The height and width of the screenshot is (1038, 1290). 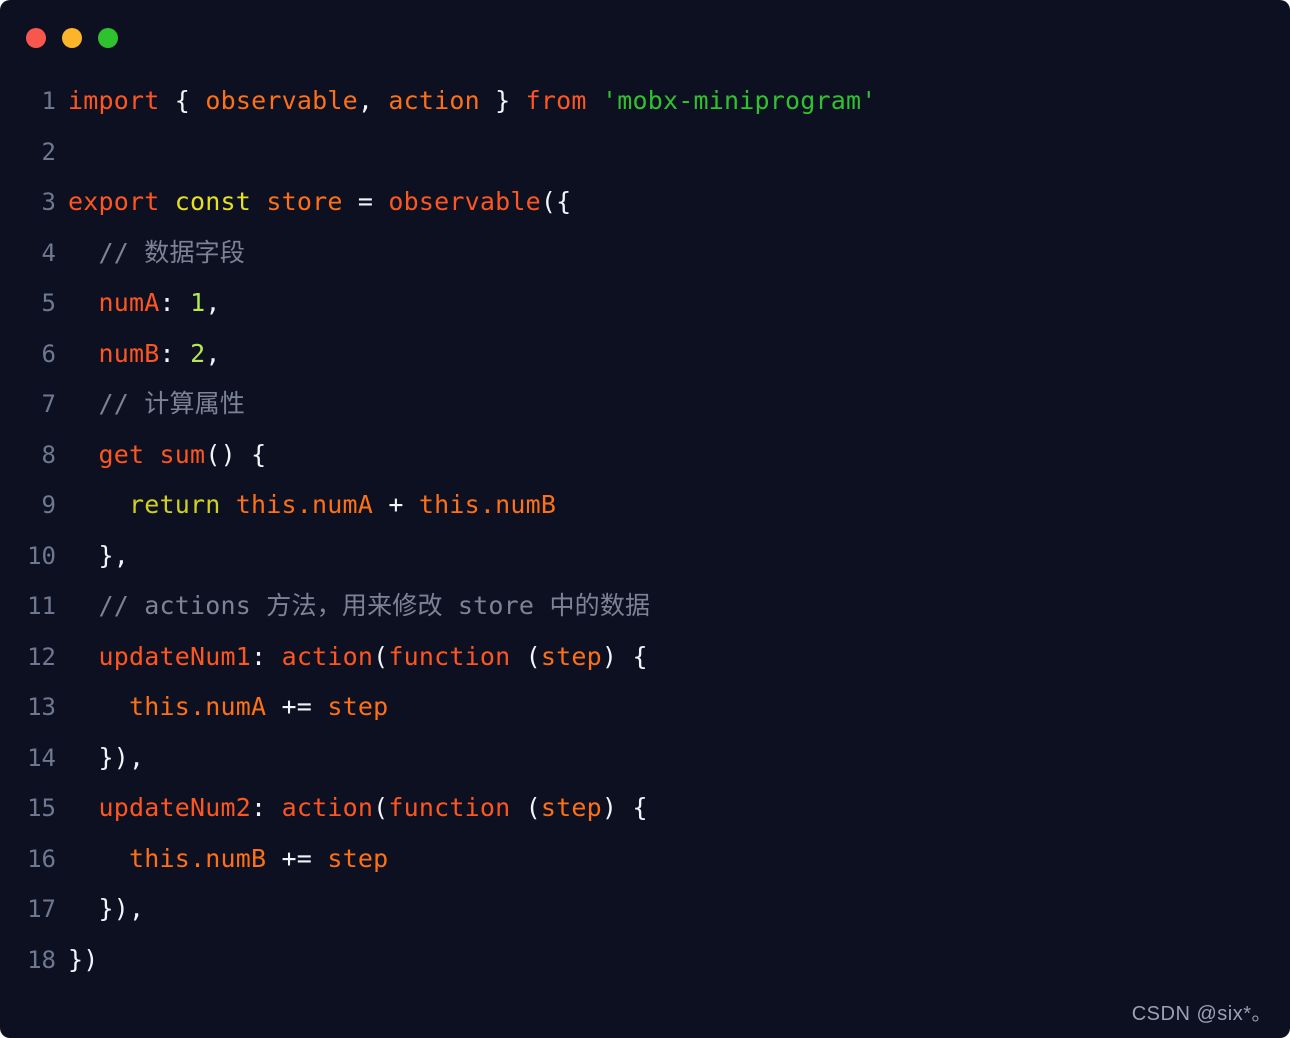 What do you see at coordinates (198, 353) in the screenshot?
I see `code-token: 2` at bounding box center [198, 353].